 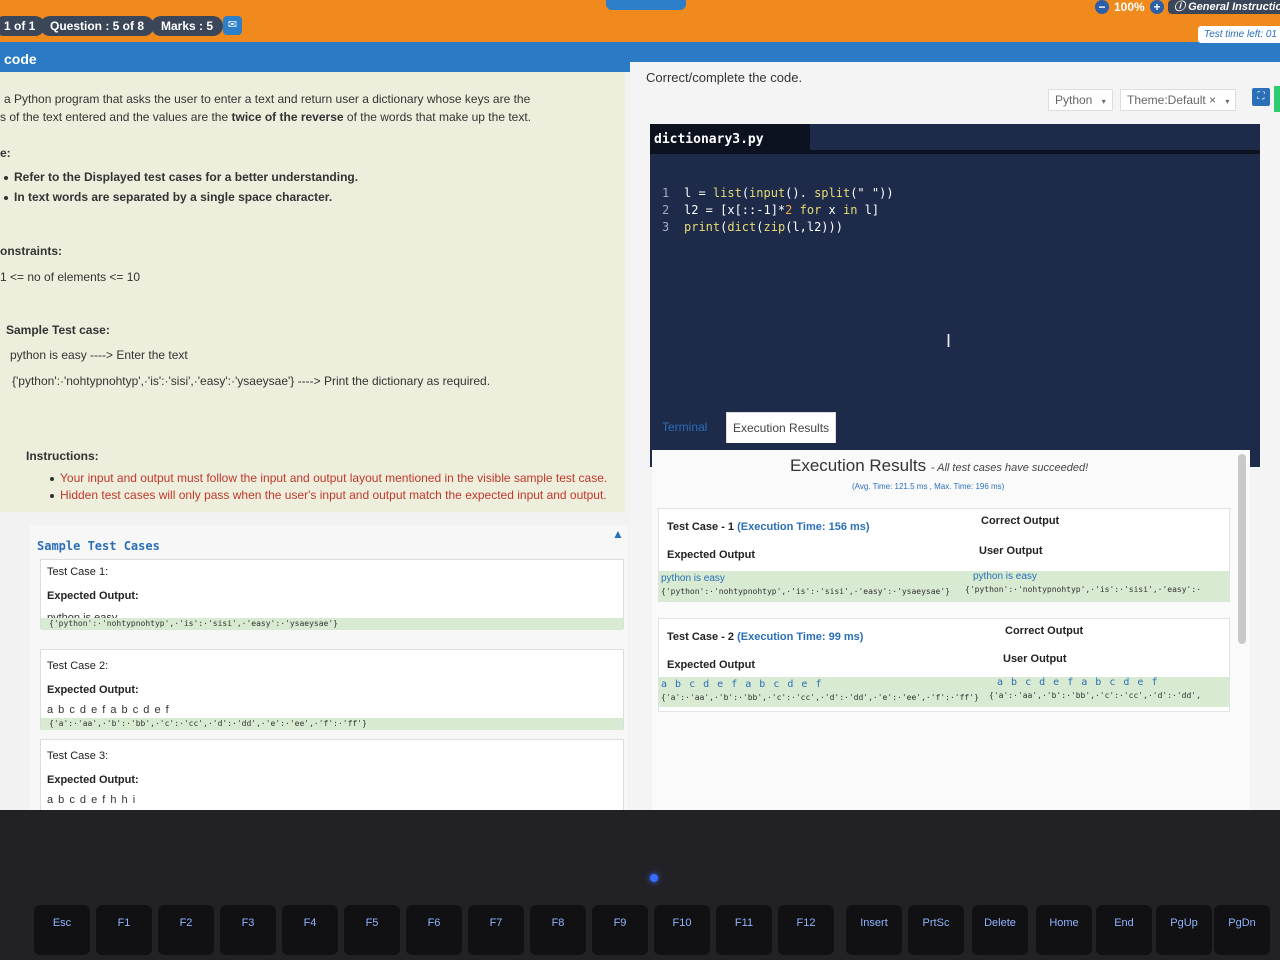 What do you see at coordinates (434, 930) in the screenshot?
I see `key-f6: F6` at bounding box center [434, 930].